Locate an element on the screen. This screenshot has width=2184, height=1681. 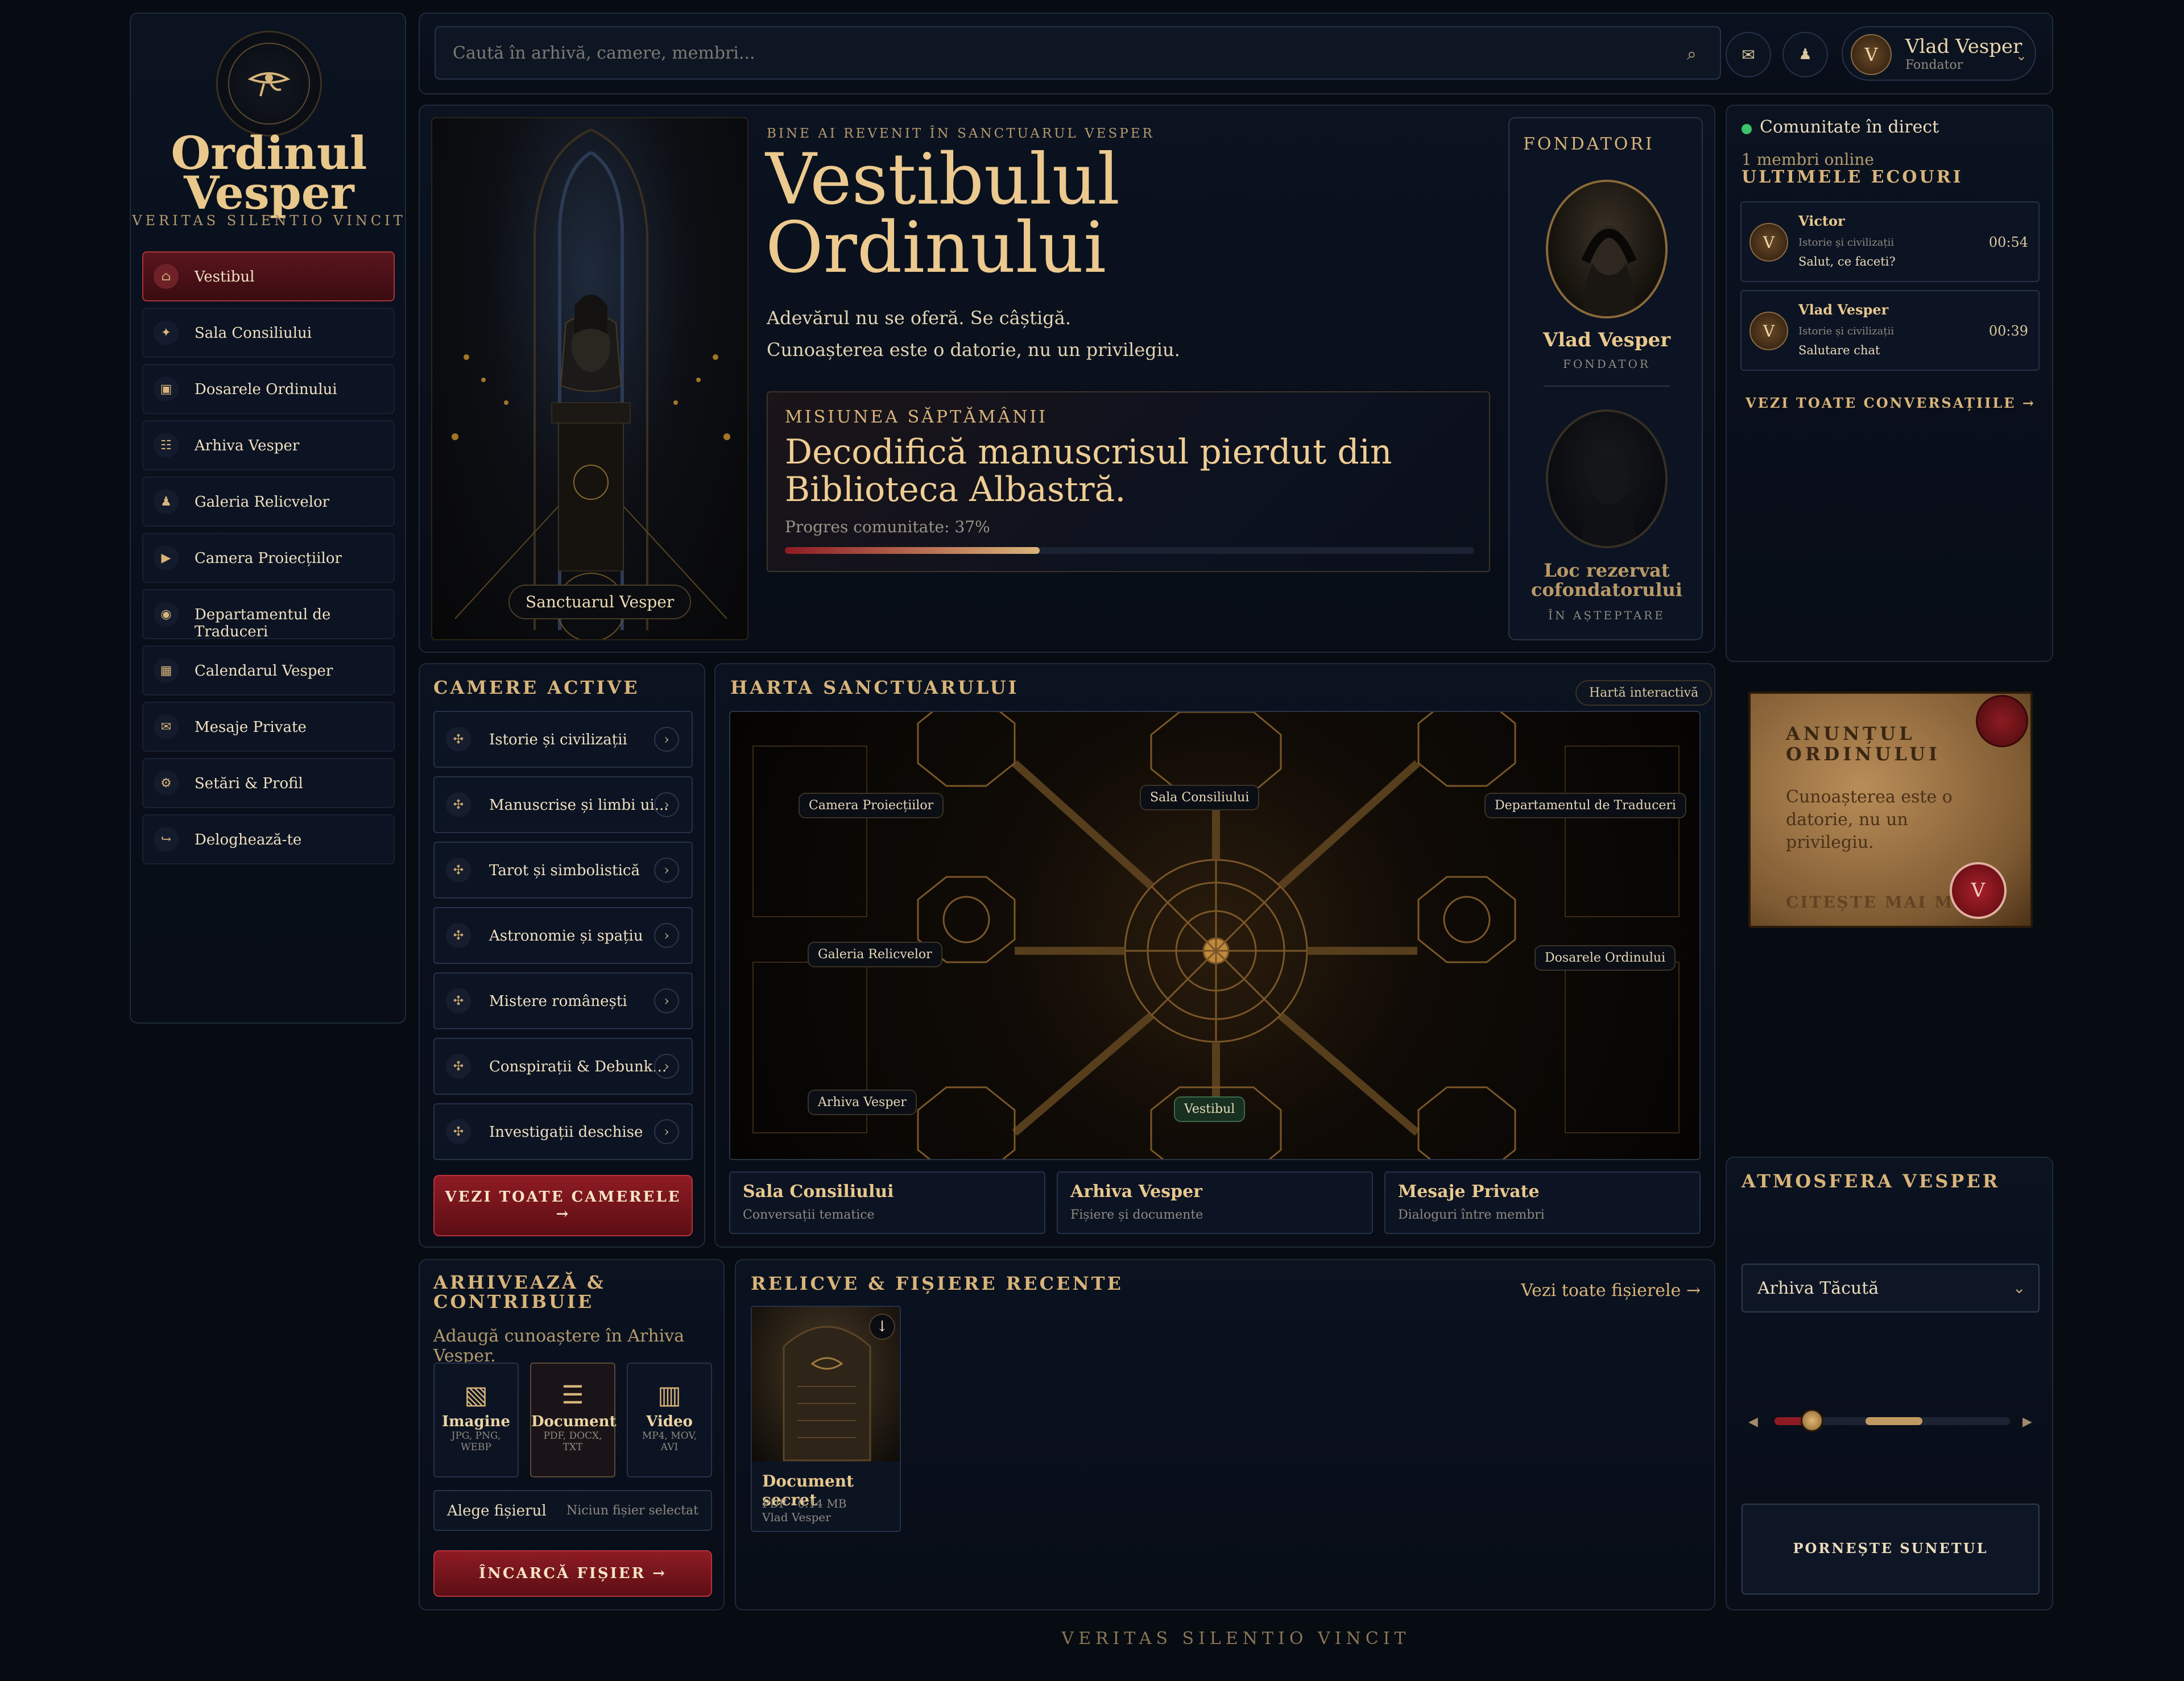
upload-type-imagine: ▧ Imagine JPG, PNG, WEBP is located at coordinates (476, 1420).